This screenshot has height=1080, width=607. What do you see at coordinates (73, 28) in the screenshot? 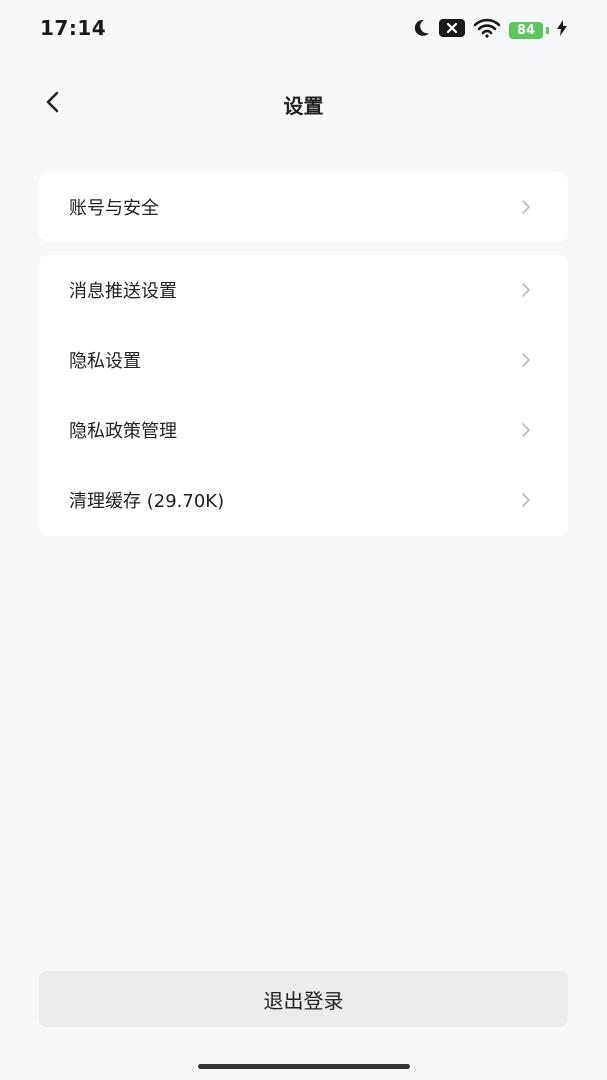
I see `status-time: 17:14` at bounding box center [73, 28].